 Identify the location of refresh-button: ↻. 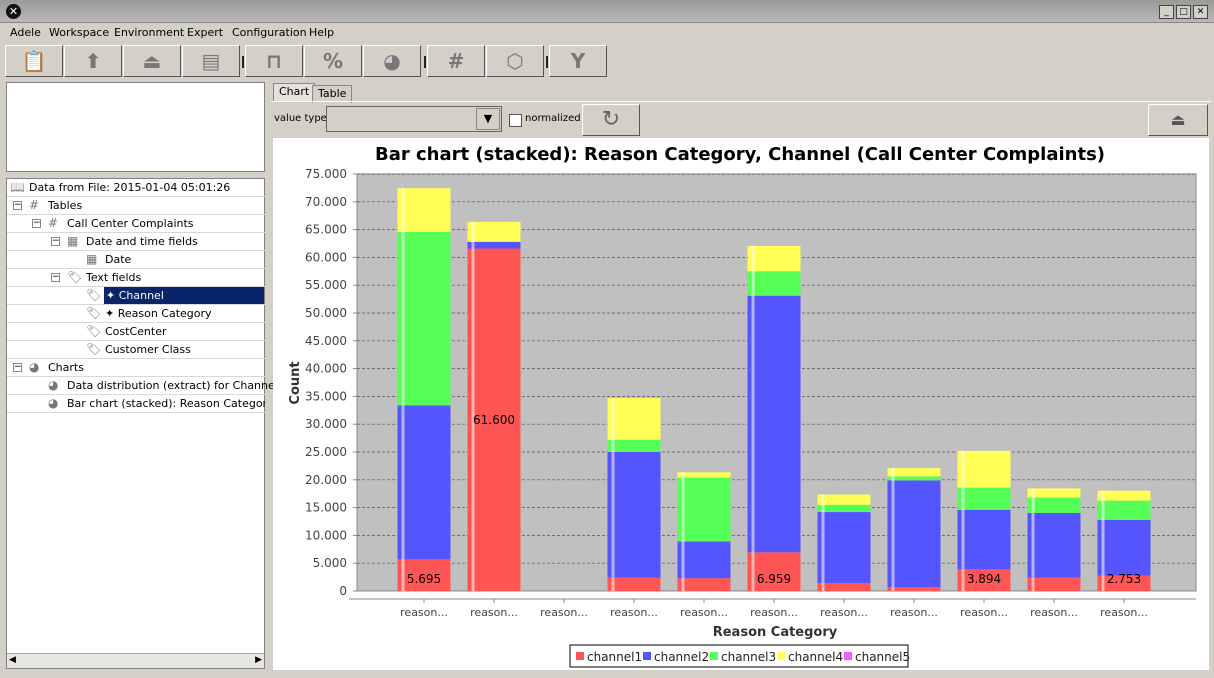
(611, 120).